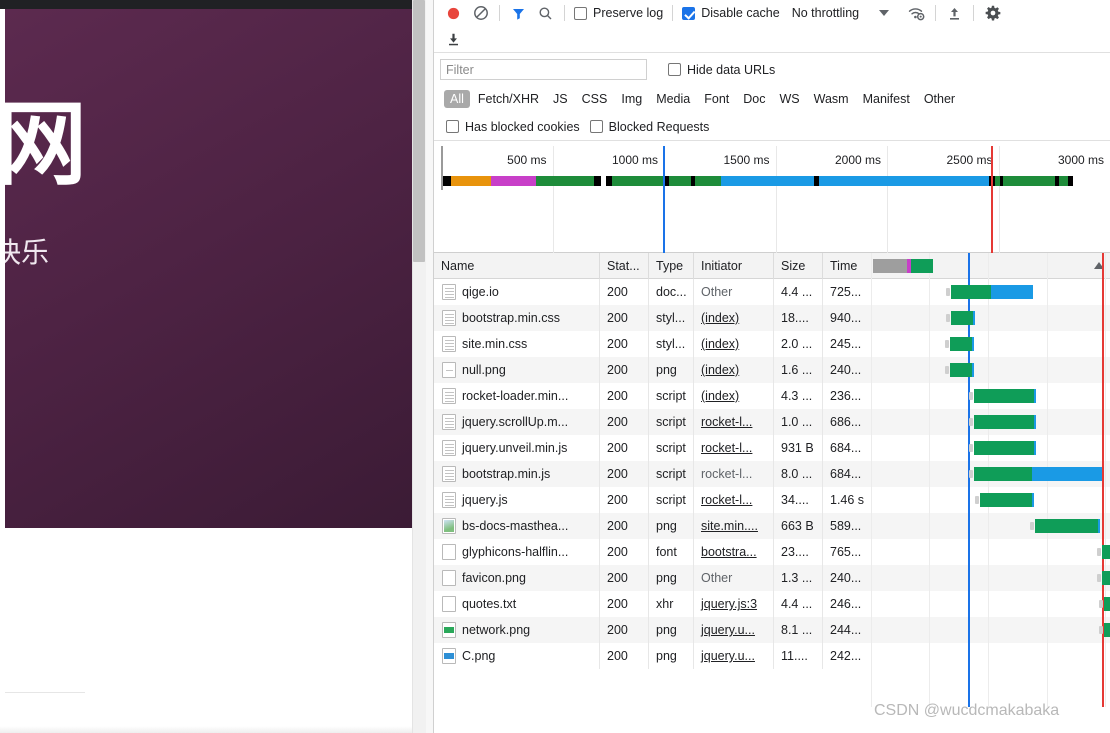 This screenshot has width=1110, height=733. Describe the element at coordinates (649, 127) in the screenshot. I see `blocked-requests-checkbox: Blocked Requests` at that location.